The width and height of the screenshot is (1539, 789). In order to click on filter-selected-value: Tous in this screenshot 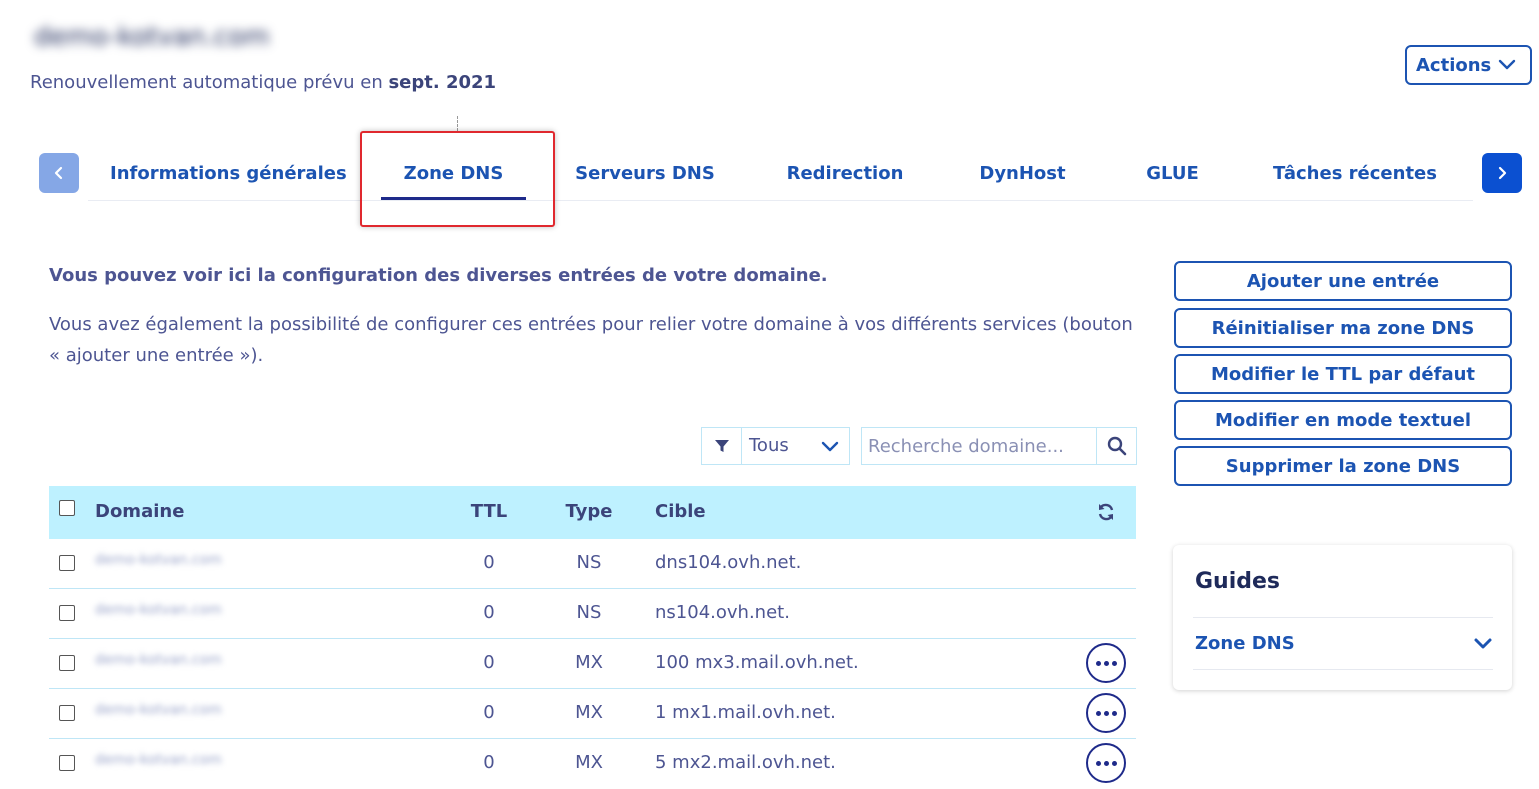, I will do `click(769, 445)`.